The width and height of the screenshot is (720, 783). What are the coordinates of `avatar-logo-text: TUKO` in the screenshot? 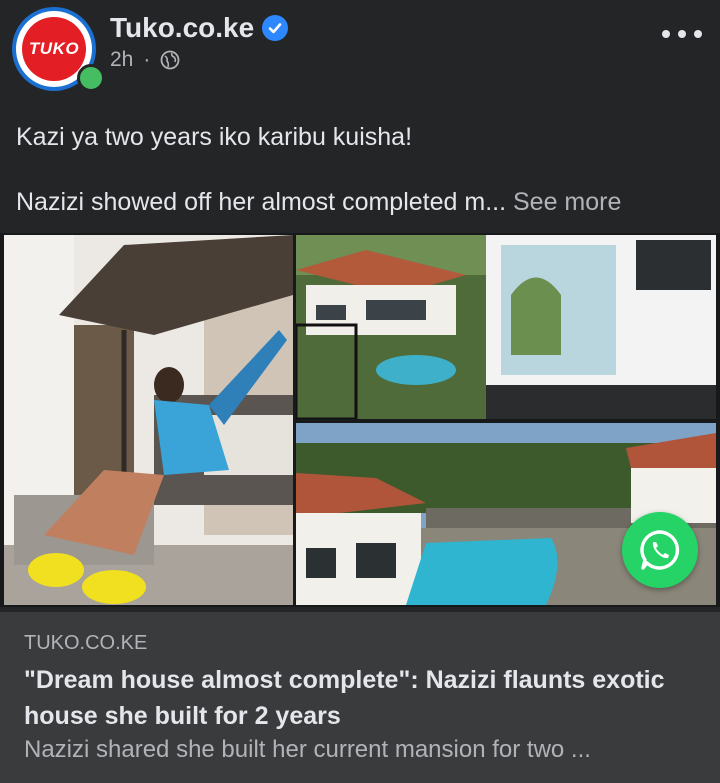 It's located at (54, 48).